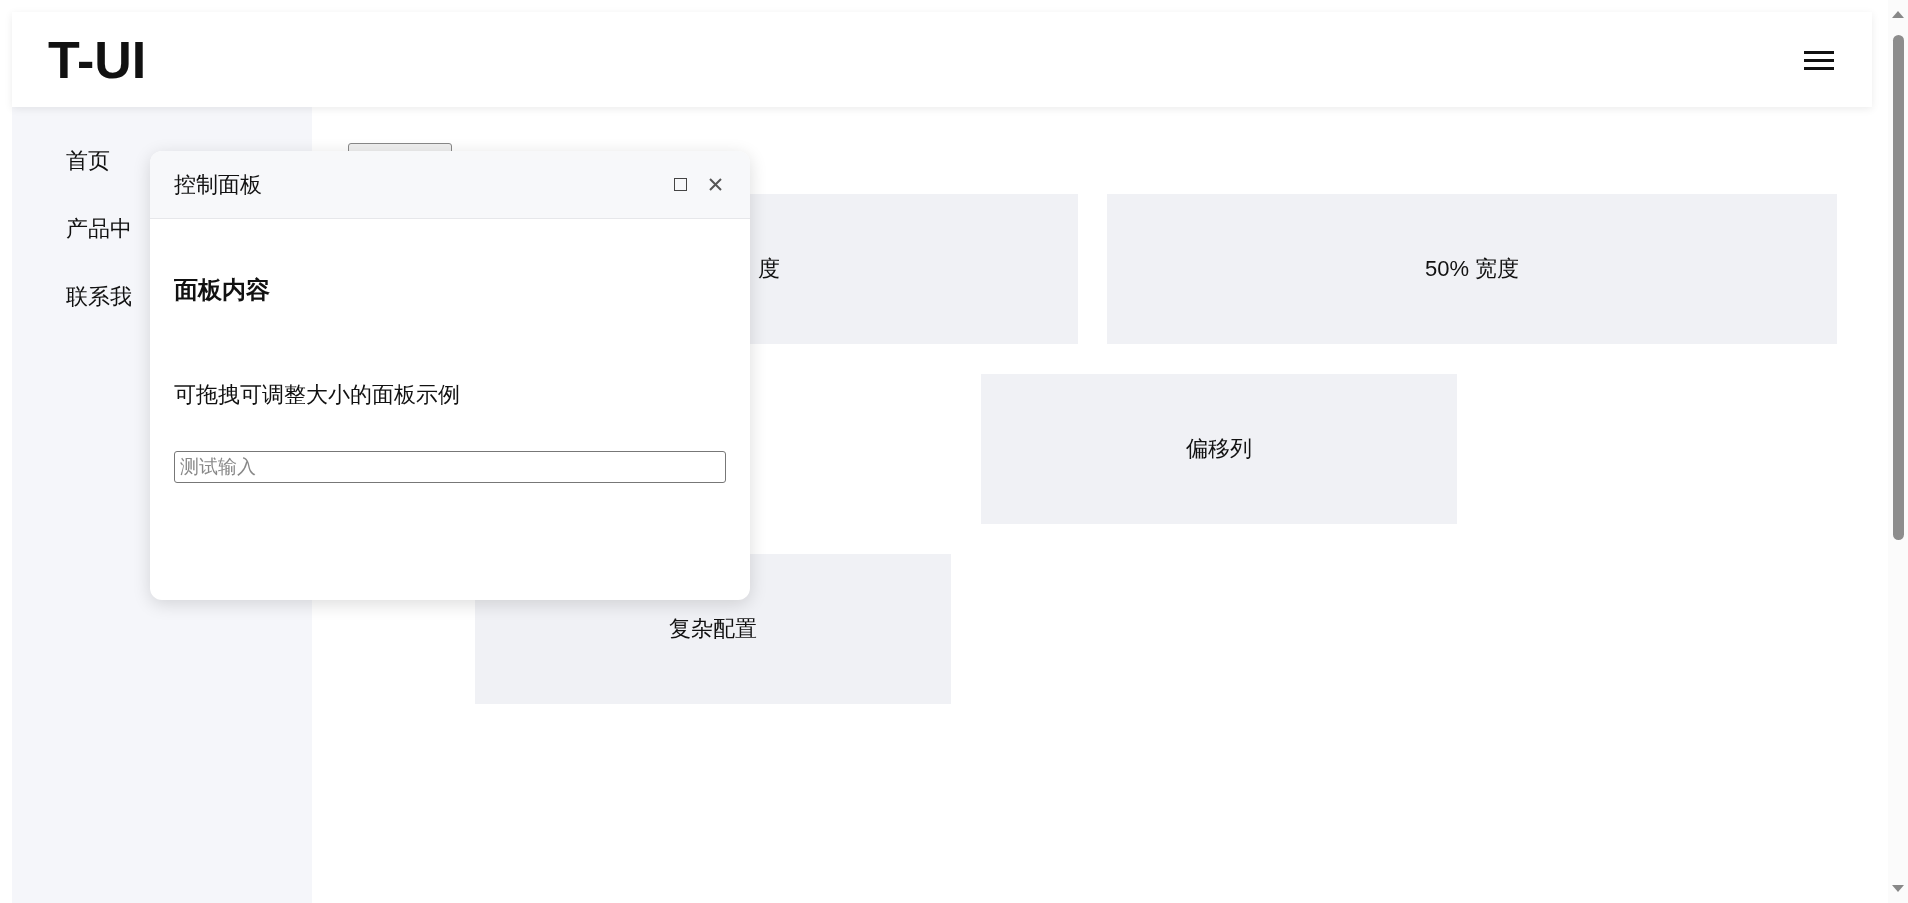 This screenshot has width=1908, height=903. I want to click on sidebar-item: 首页, so click(88, 161).